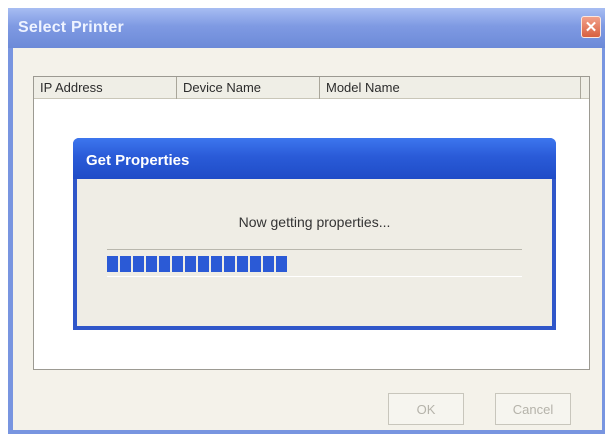 The height and width of the screenshot is (434, 605). I want to click on close-icon: ✕, so click(591, 27).